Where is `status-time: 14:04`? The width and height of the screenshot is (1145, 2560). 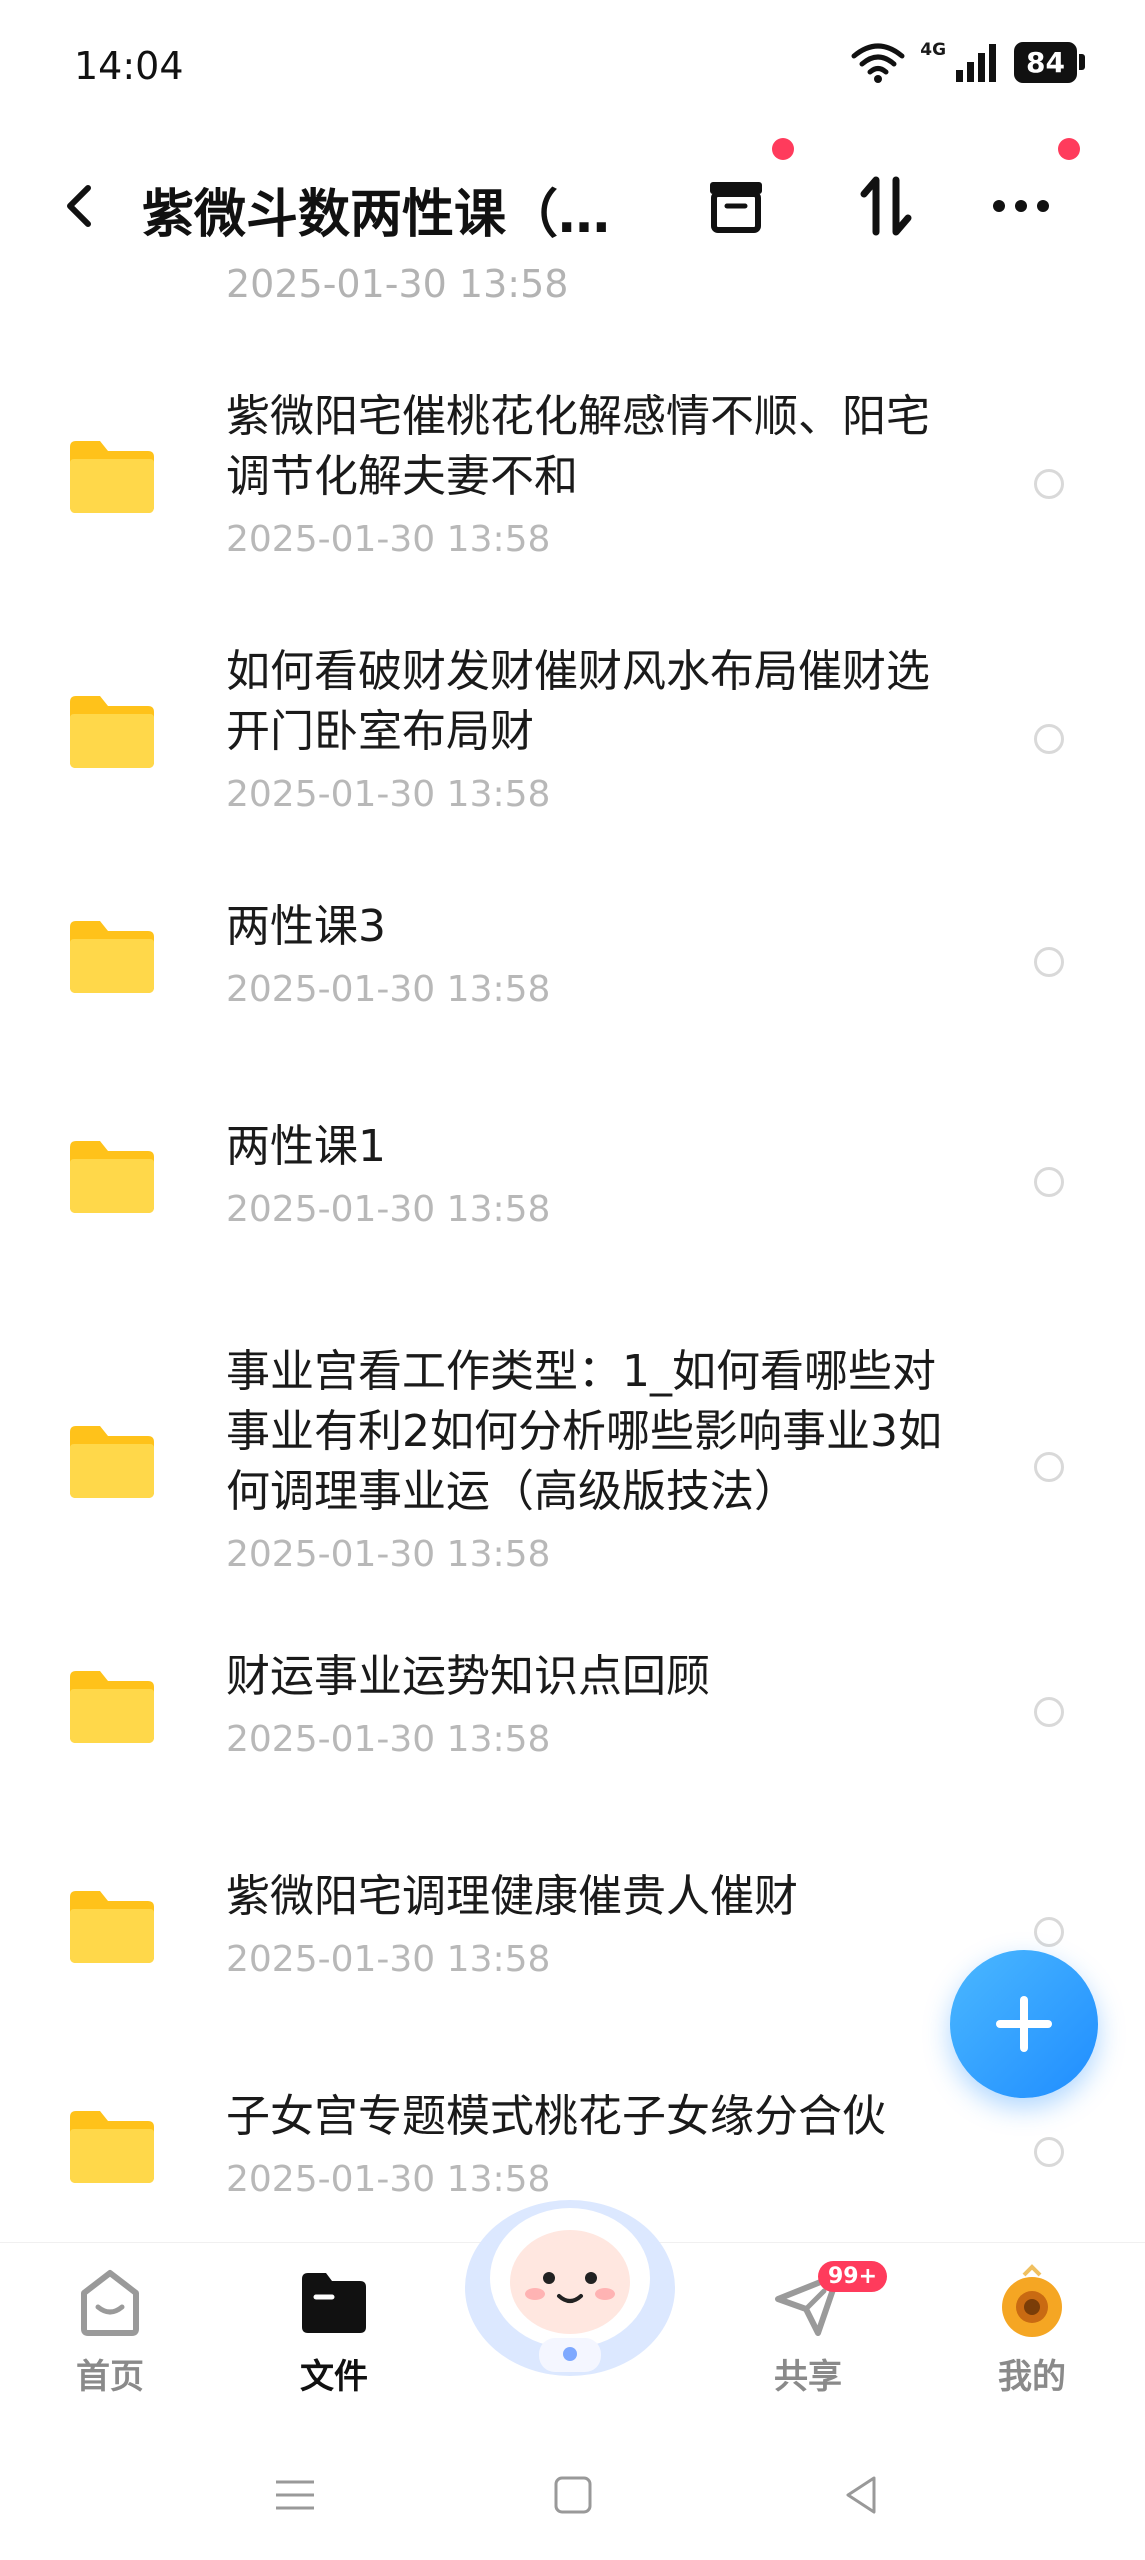 status-time: 14:04 is located at coordinates (129, 66).